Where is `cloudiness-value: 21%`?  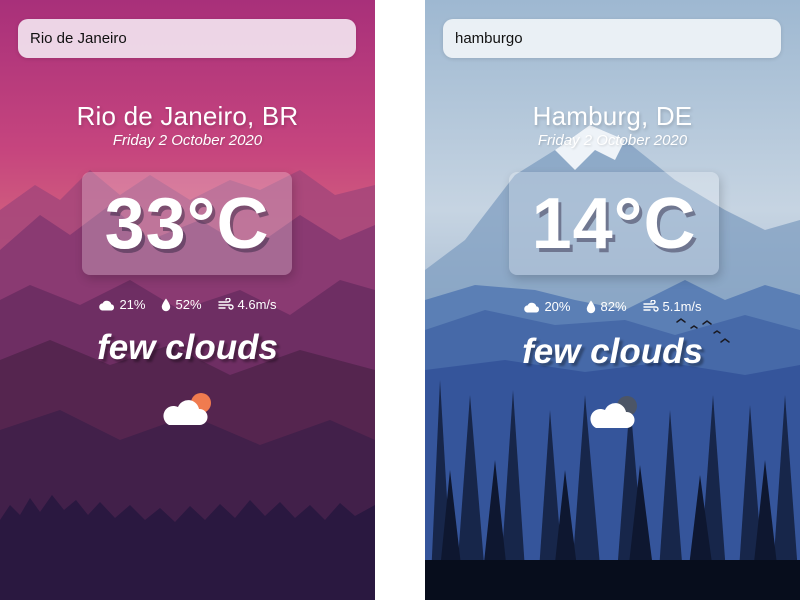
cloudiness-value: 21% is located at coordinates (132, 304).